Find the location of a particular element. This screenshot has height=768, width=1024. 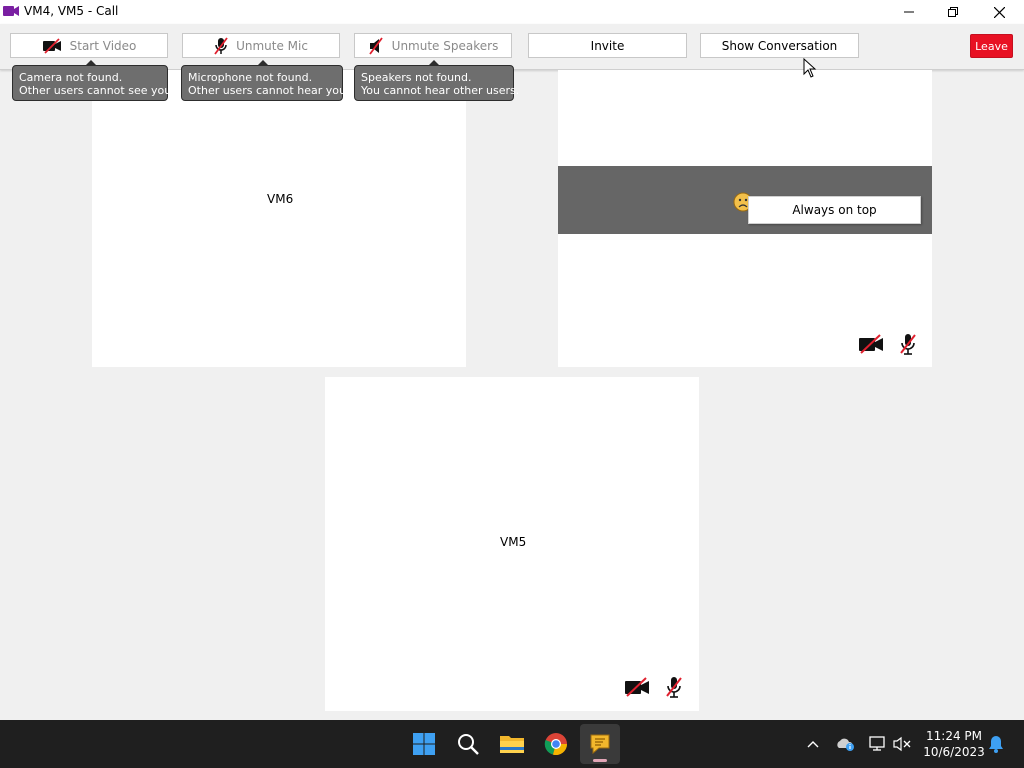

cloud-info-icon is located at coordinates (845, 744).